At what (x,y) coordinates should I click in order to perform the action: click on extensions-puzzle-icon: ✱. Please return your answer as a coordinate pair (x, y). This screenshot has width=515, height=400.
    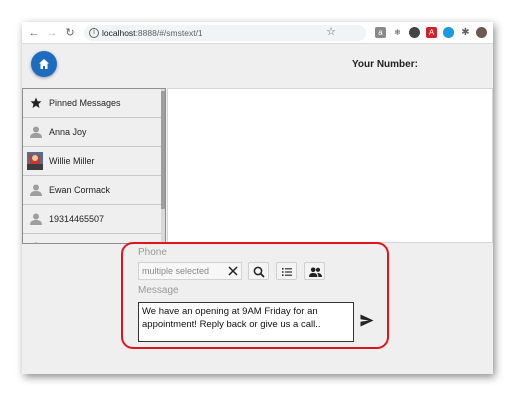
    Looking at the image, I should click on (465, 32).